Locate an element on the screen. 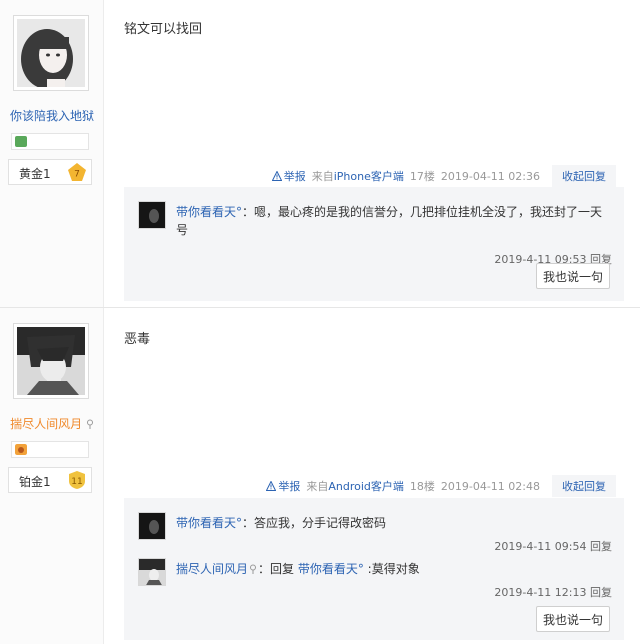  reply-time: 2019-4-11 12:13 is located at coordinates (540, 592).